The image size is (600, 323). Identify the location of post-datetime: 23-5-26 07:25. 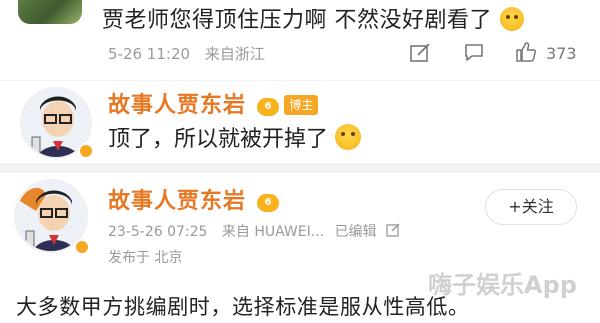
(158, 232).